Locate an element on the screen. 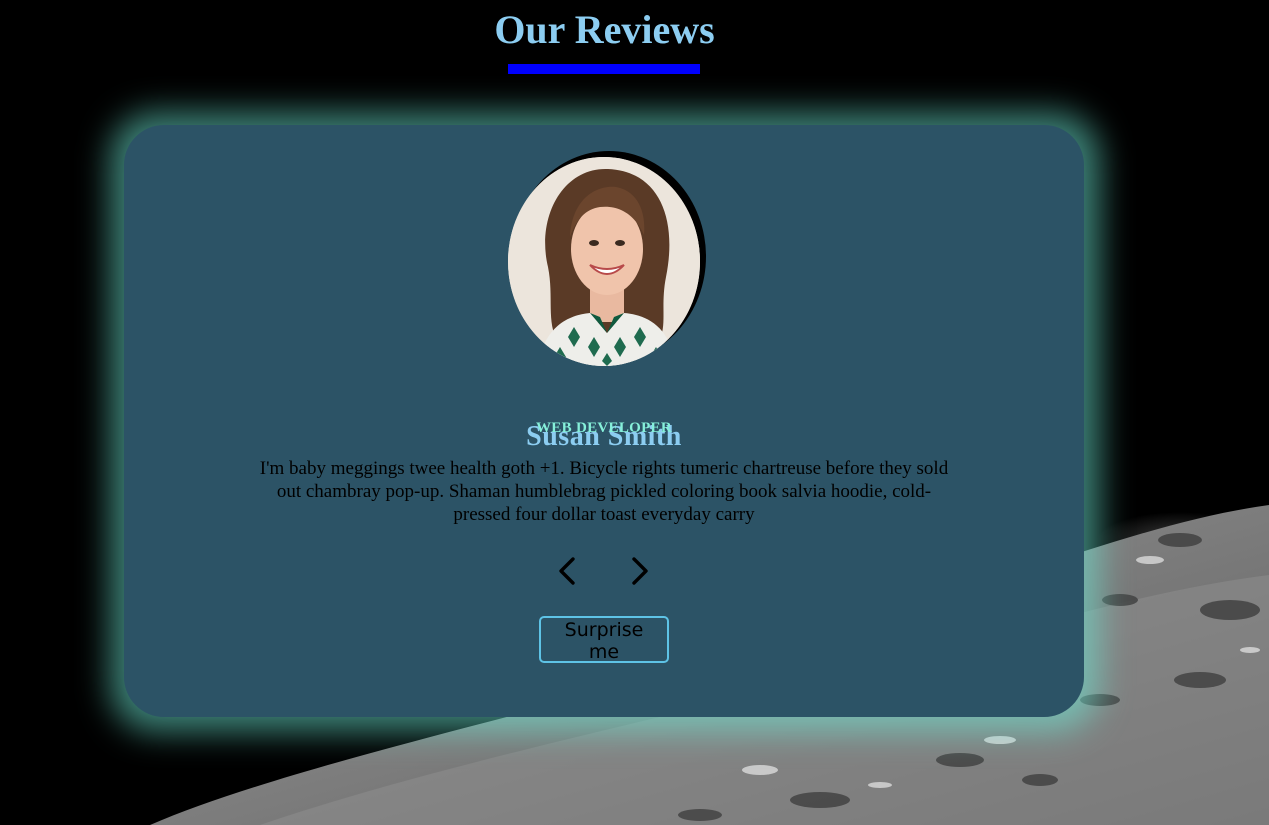 This screenshot has width=1269, height=825. avatar is located at coordinates (604, 261).